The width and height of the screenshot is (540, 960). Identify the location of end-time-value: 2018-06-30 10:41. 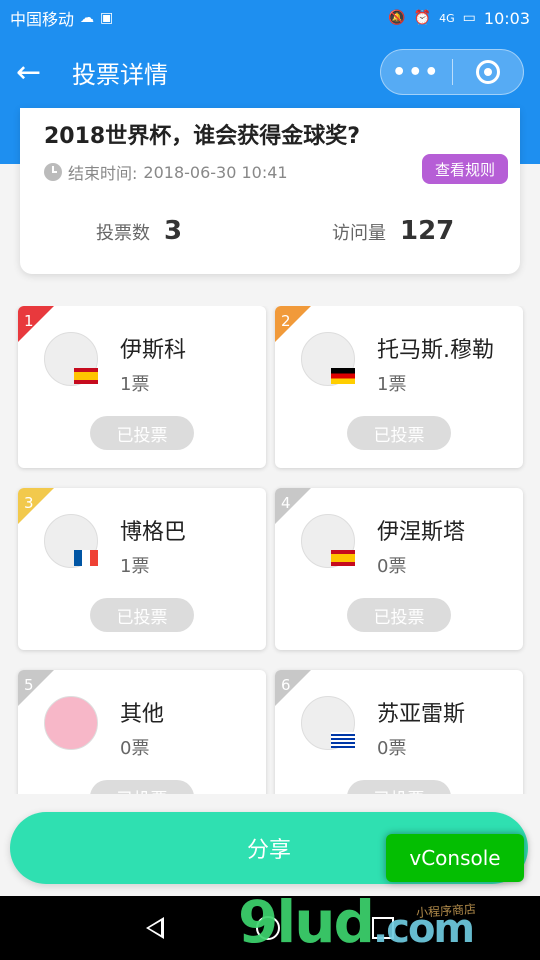
(215, 172).